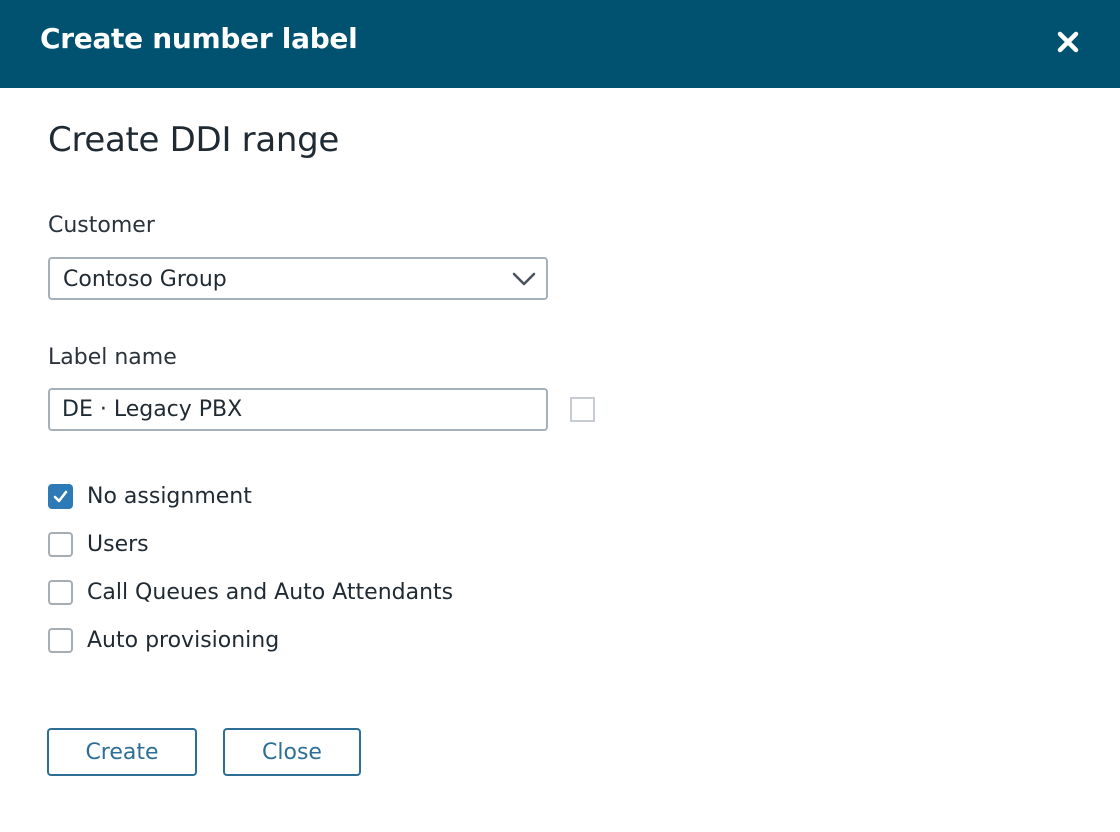 This screenshot has height=832, width=1120. I want to click on option-label: No assignment, so click(169, 496).